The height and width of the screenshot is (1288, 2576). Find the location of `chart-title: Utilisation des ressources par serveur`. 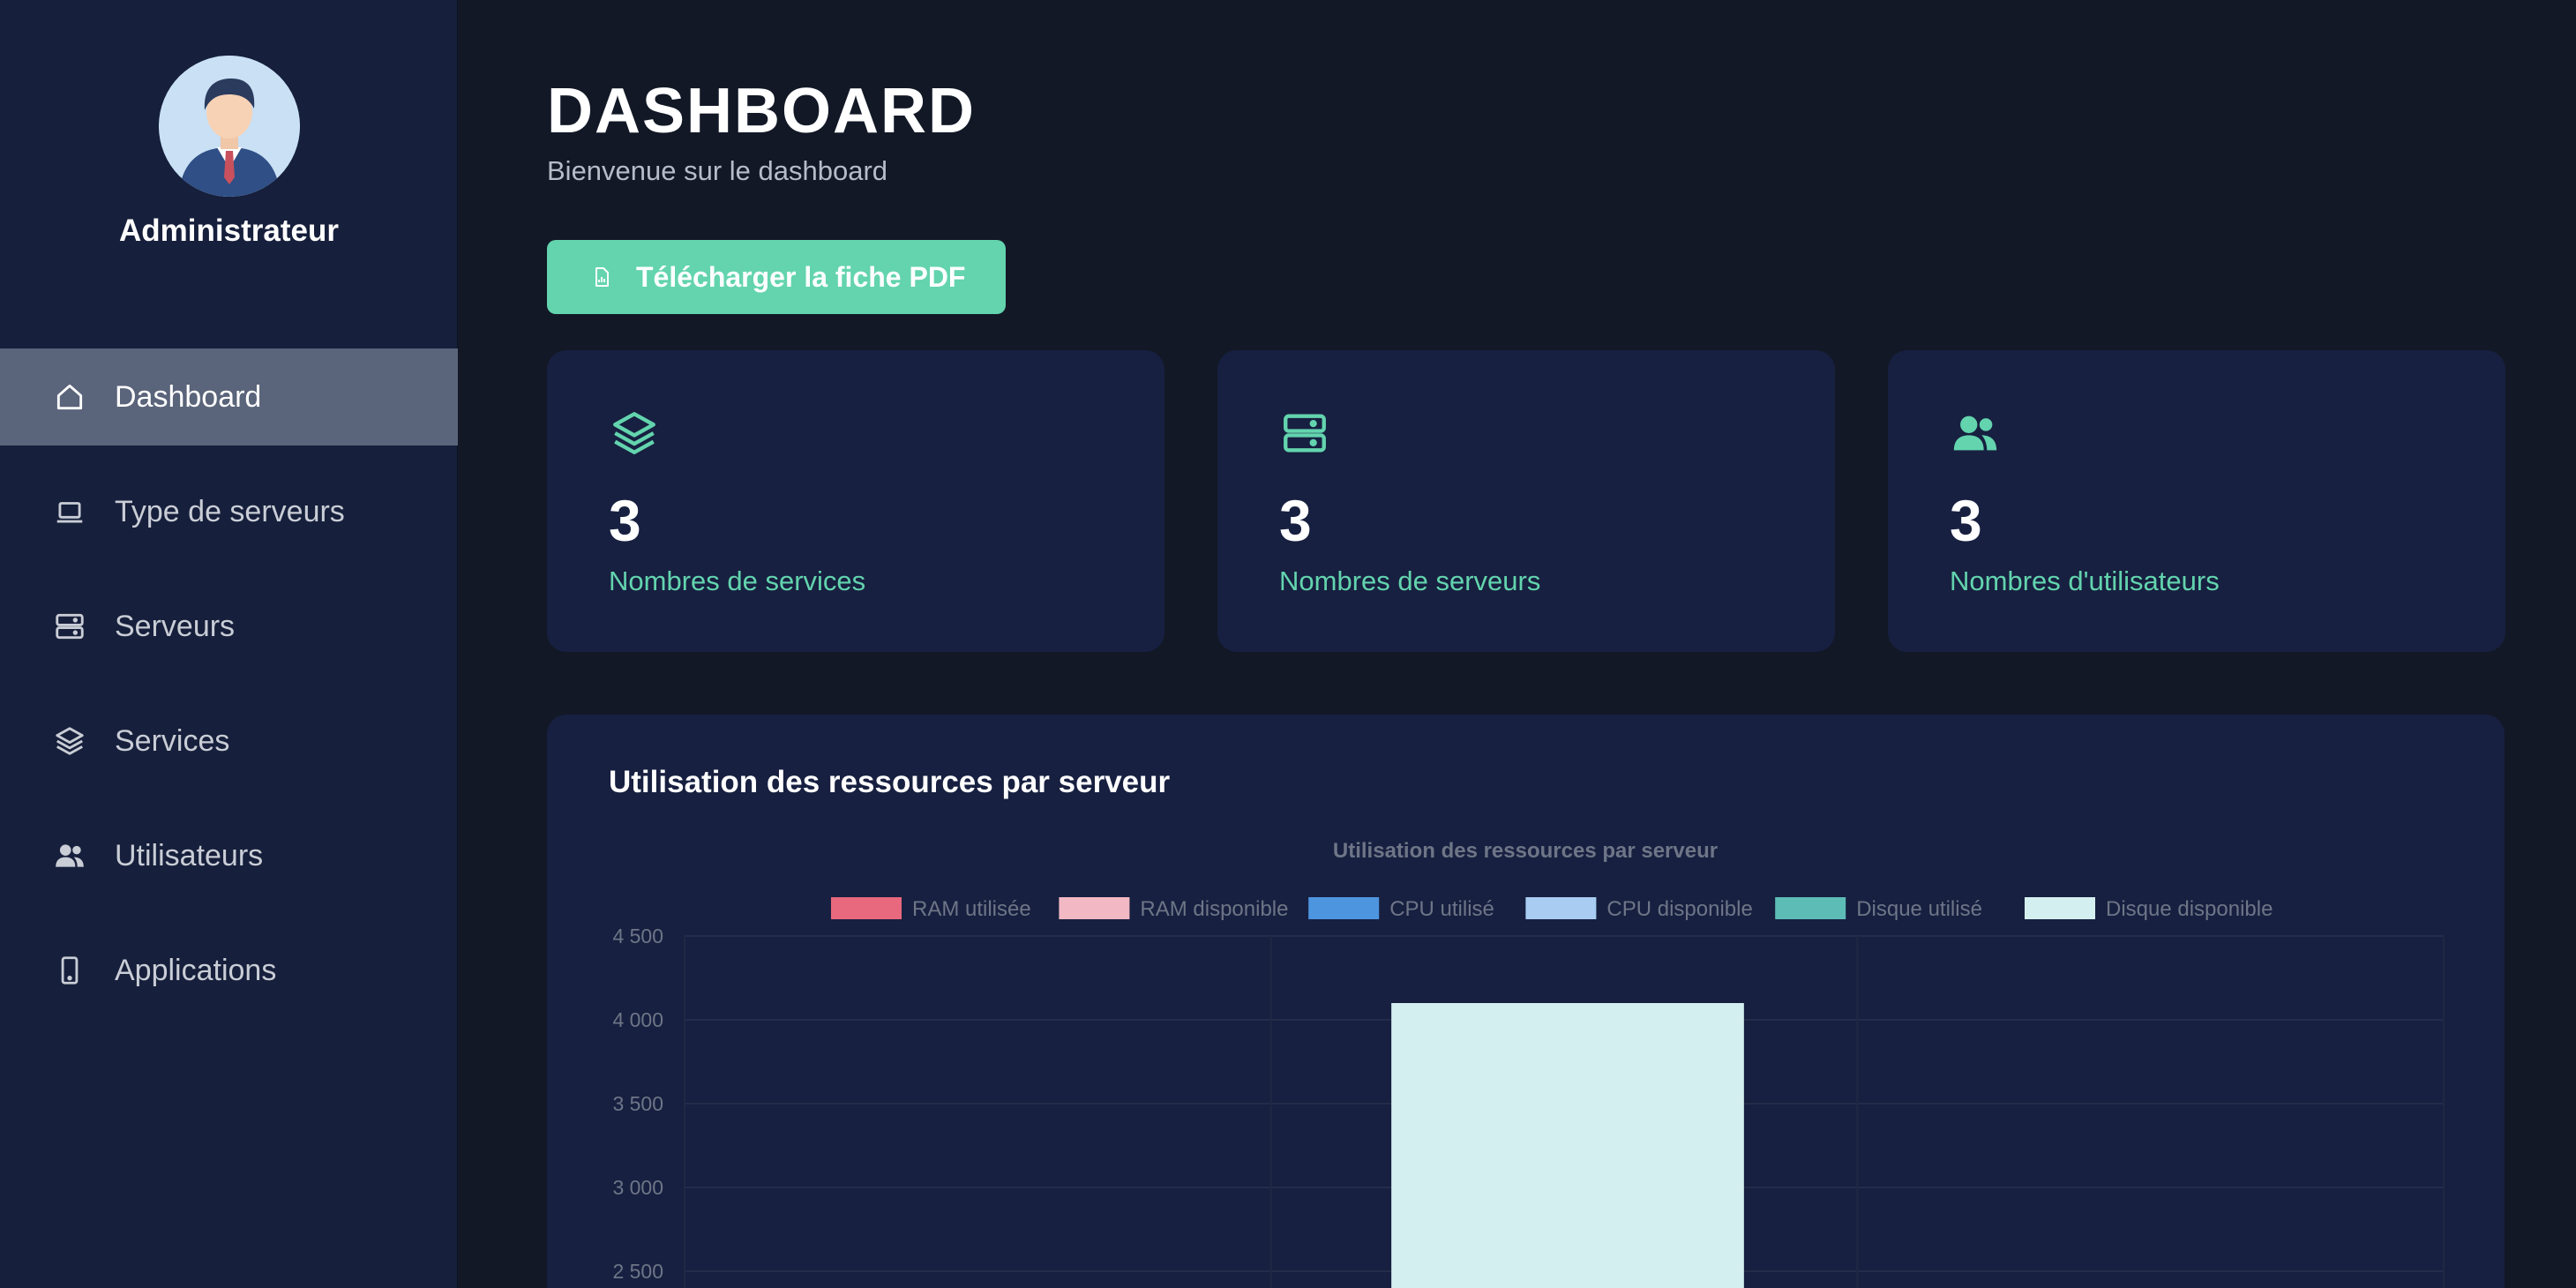

chart-title: Utilisation des ressources par serveur is located at coordinates (1526, 851).